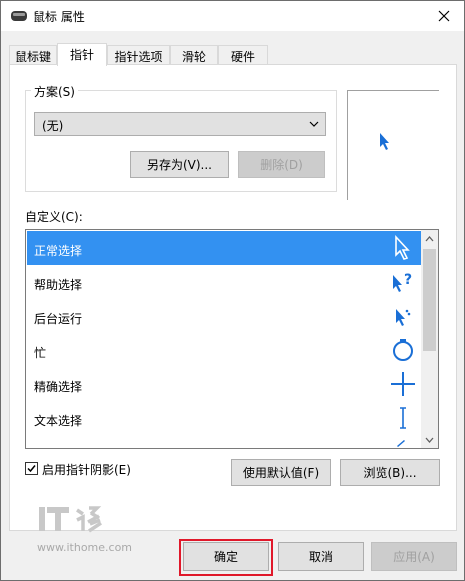 The image size is (465, 581). Describe the element at coordinates (281, 472) in the screenshot. I see `use-default-button: 使用默认值(F)` at that location.